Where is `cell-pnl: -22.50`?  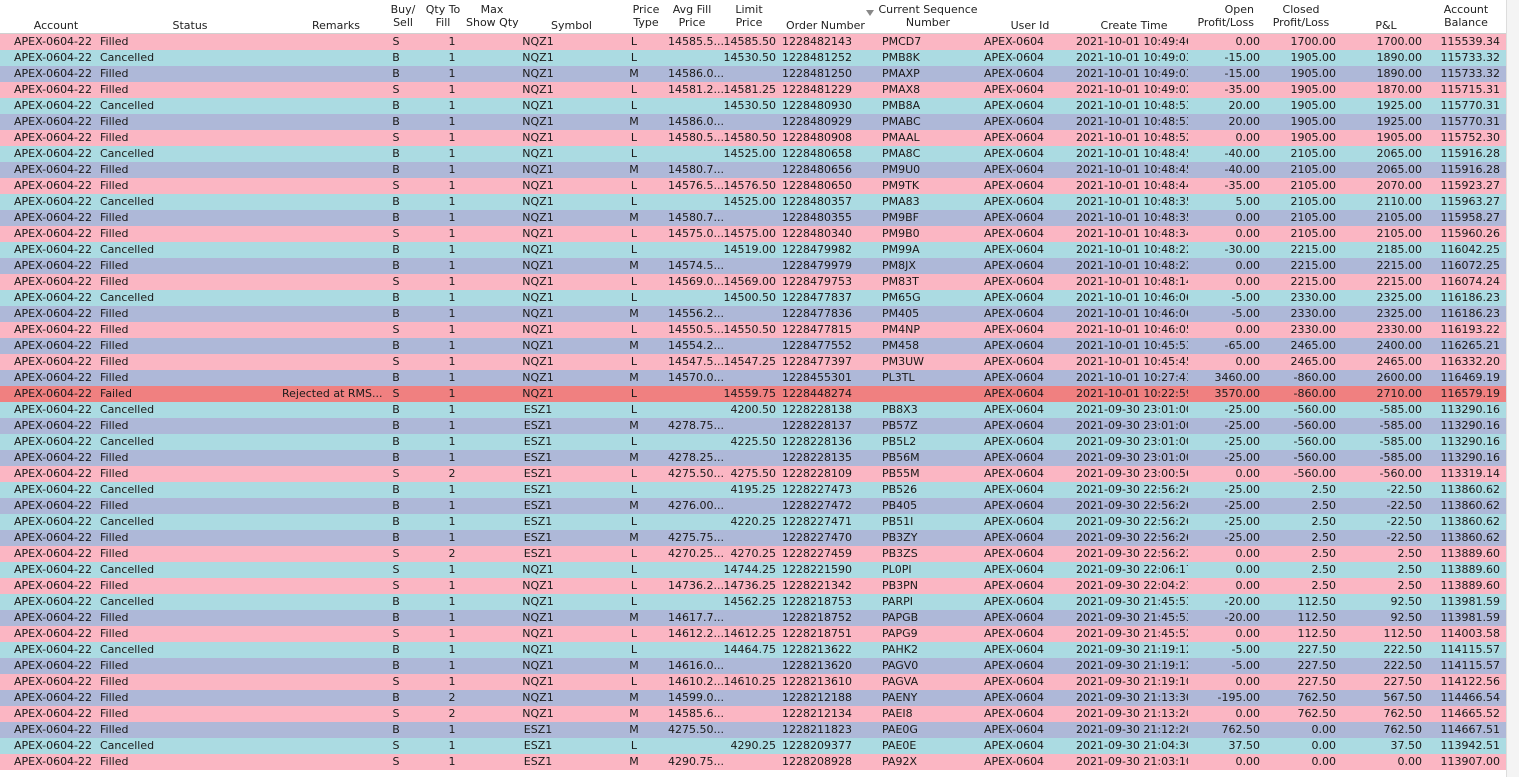
cell-pnl: -22.50 is located at coordinates (1404, 521).